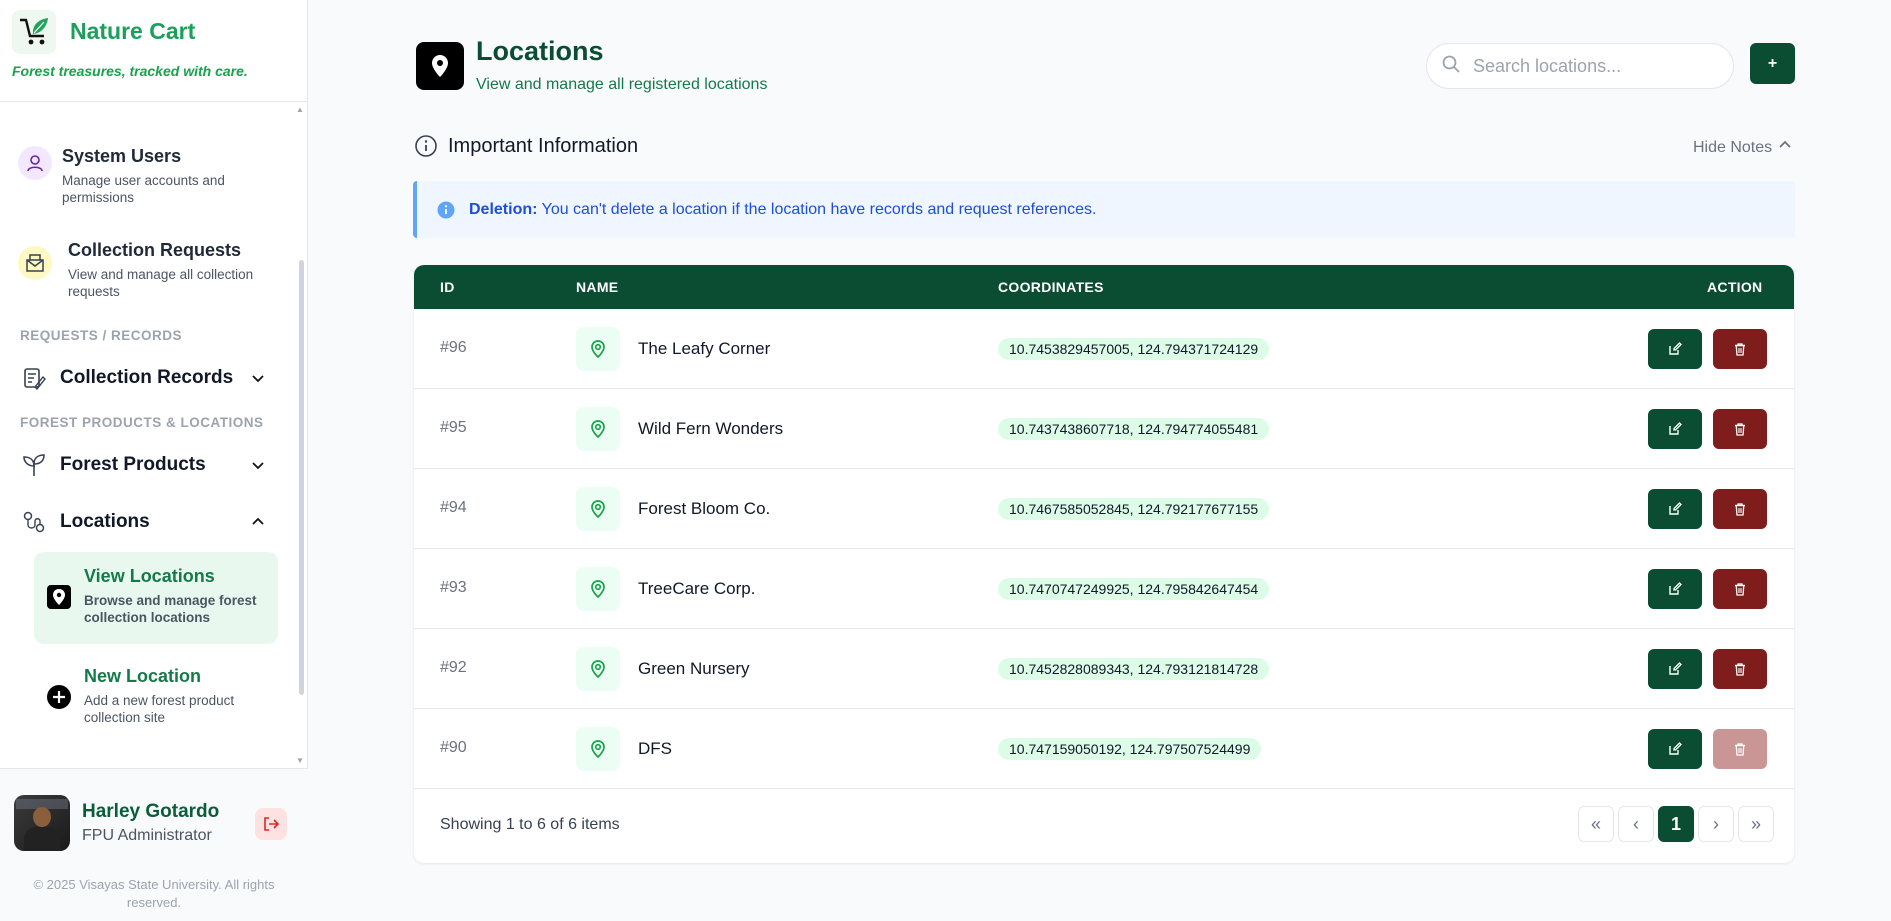 Image resolution: width=1891 pixels, height=921 pixels. What do you see at coordinates (34, 378) in the screenshot?
I see `clipboard-edit-icon` at bounding box center [34, 378].